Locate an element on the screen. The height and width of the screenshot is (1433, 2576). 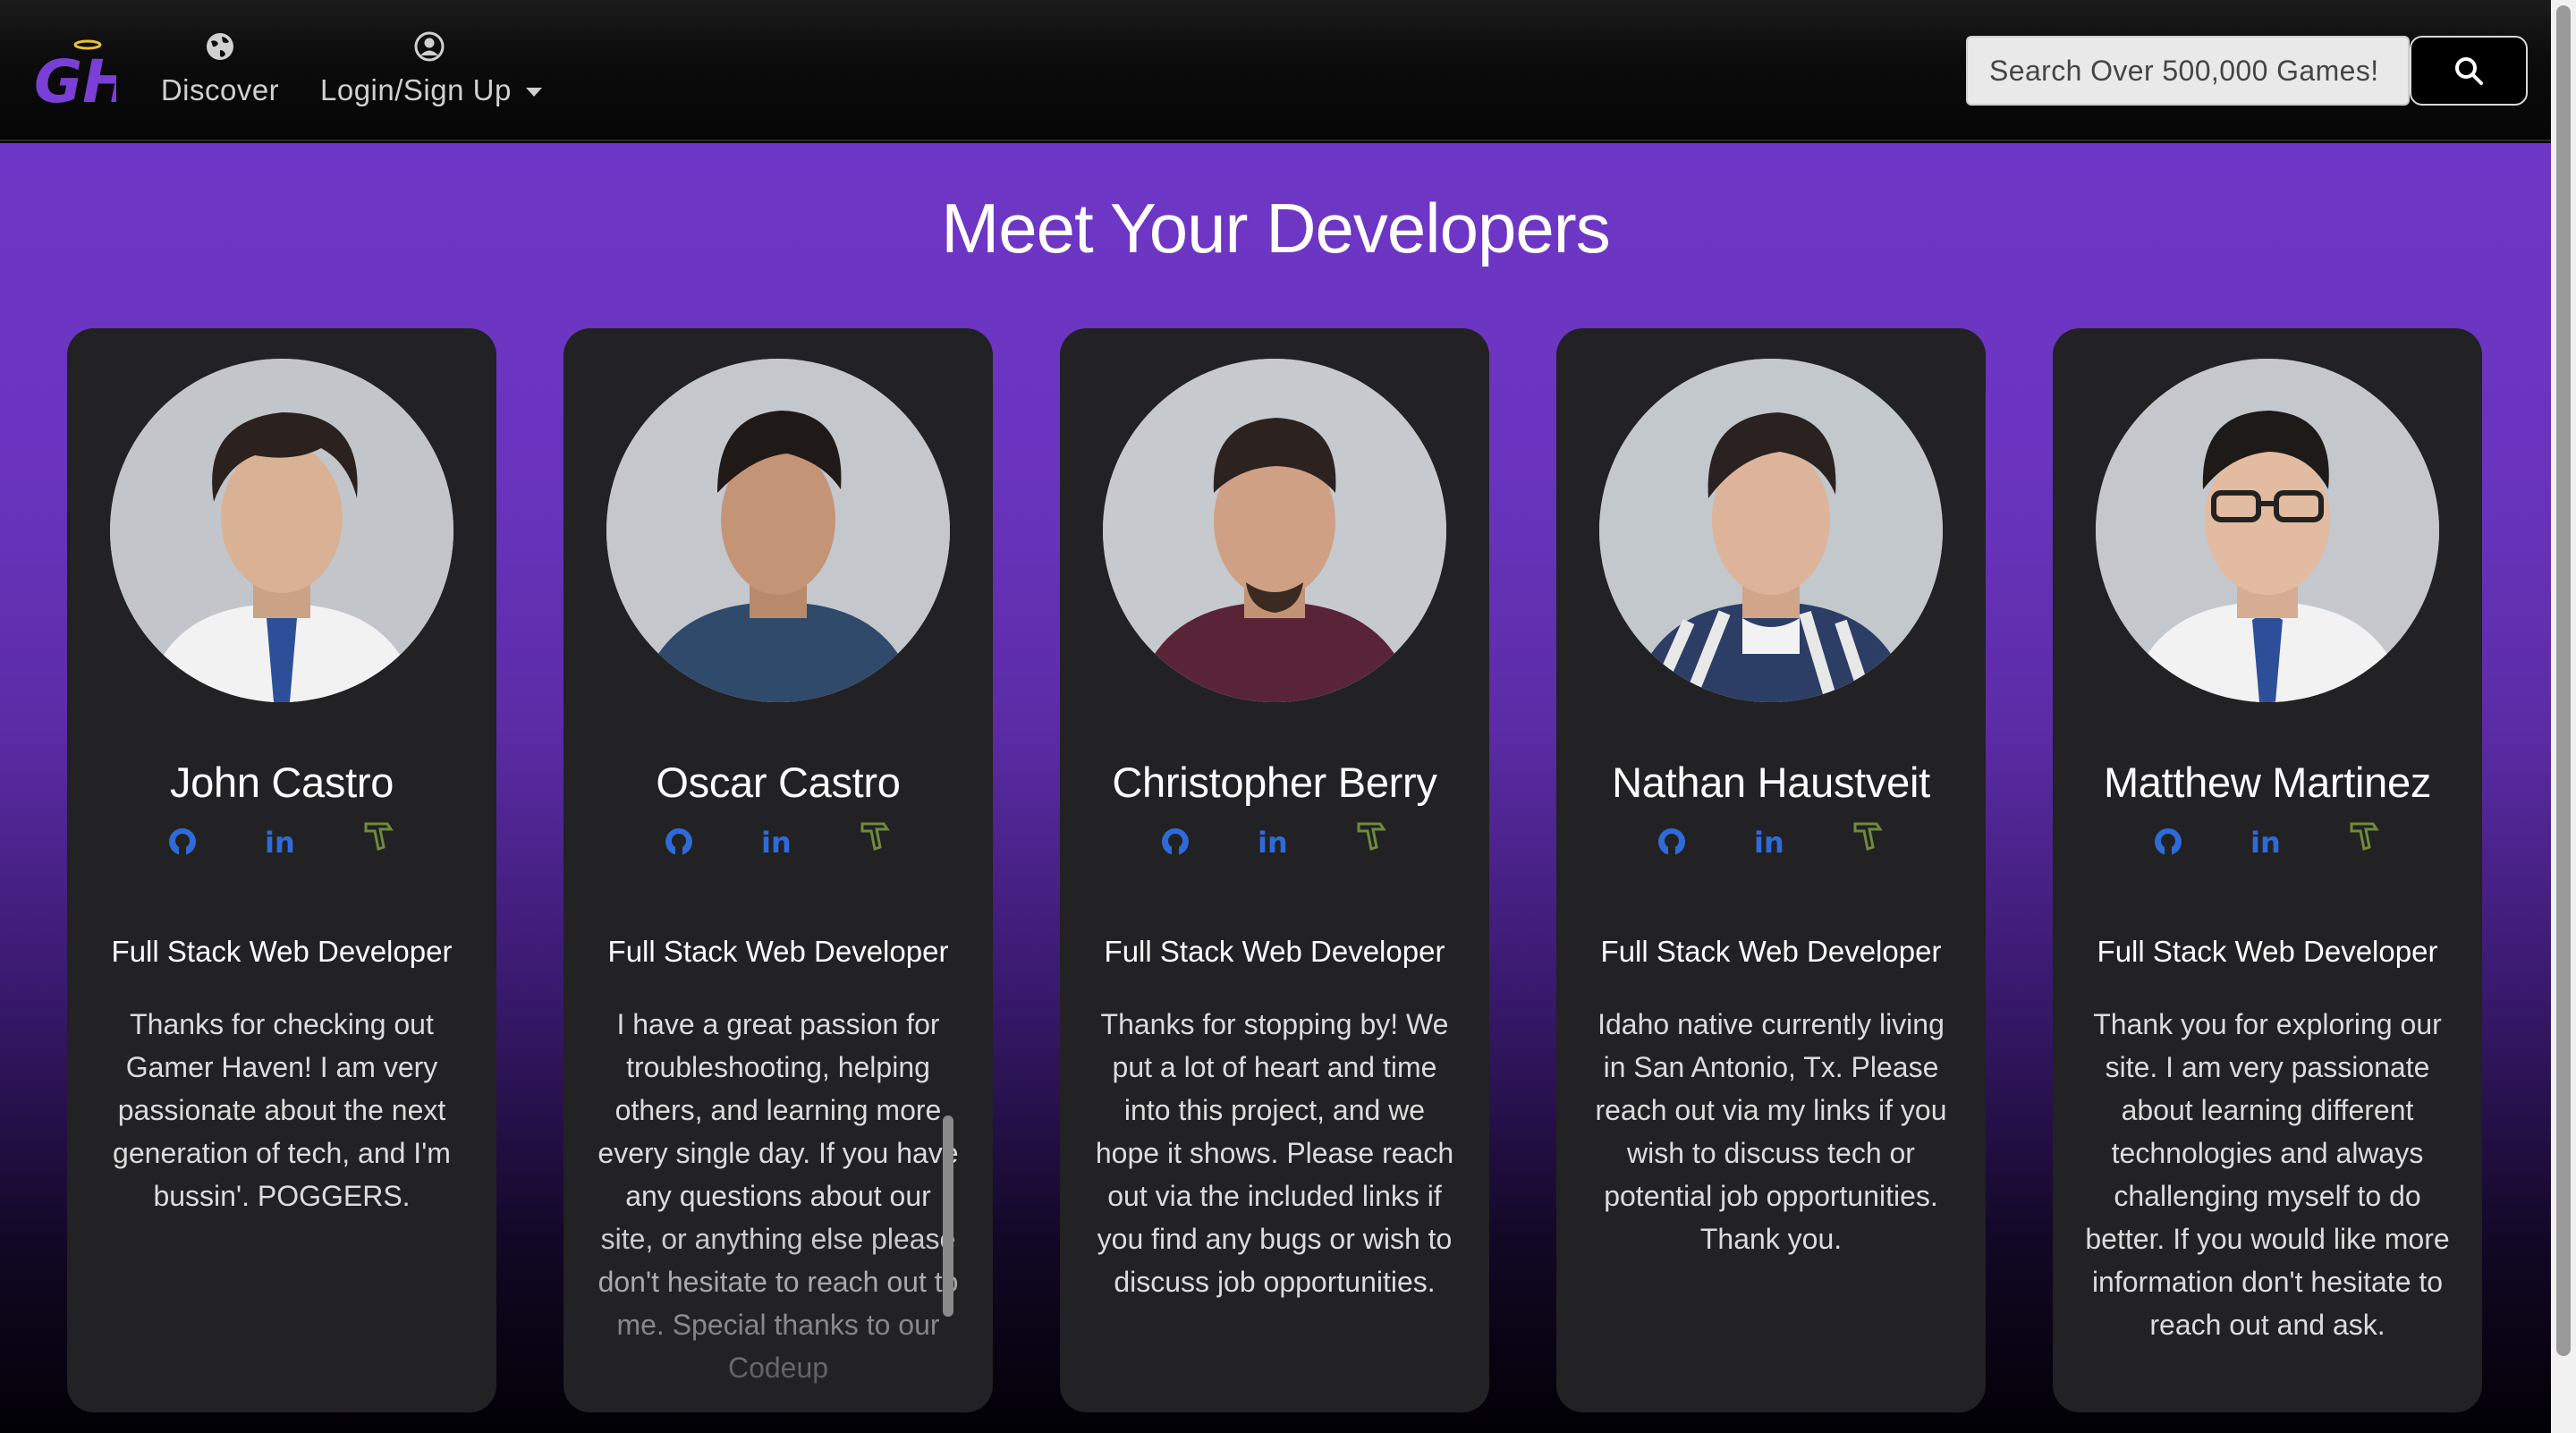
search-icon is located at coordinates (2469, 71).